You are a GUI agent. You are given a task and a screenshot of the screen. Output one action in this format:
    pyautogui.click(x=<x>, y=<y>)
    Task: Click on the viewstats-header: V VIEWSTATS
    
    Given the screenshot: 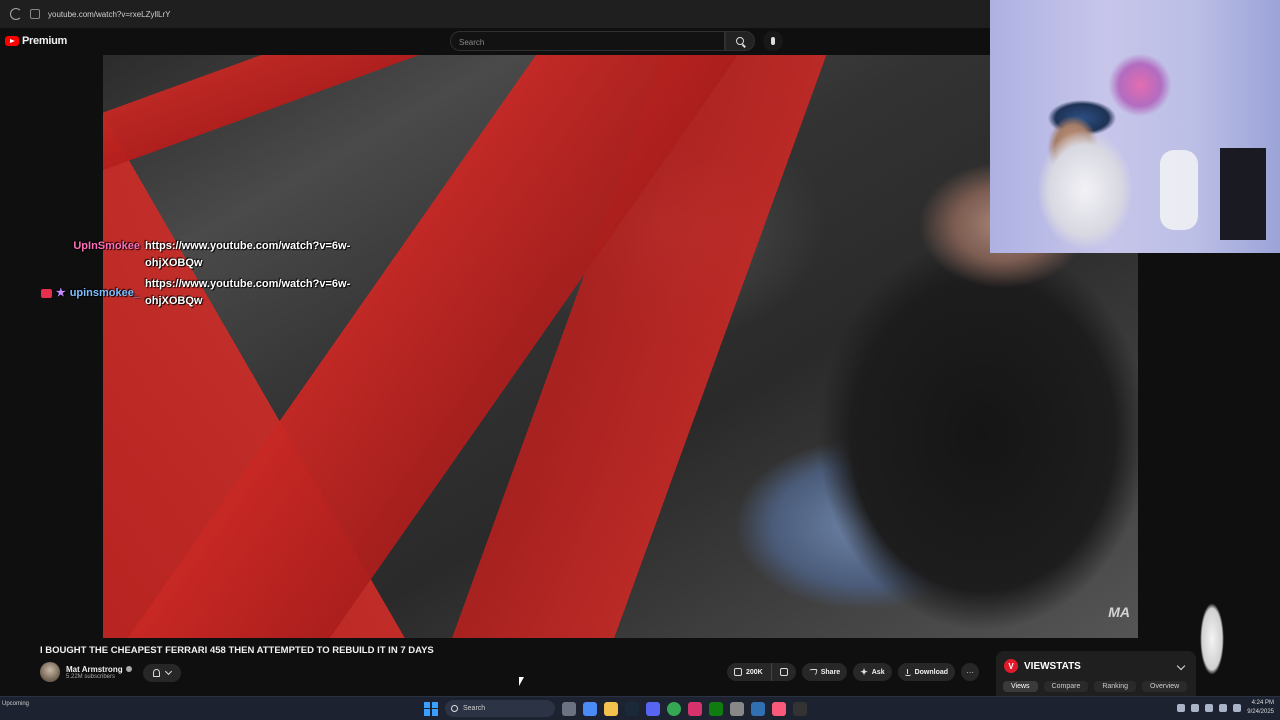 What is the action you would take?
    pyautogui.click(x=1042, y=666)
    